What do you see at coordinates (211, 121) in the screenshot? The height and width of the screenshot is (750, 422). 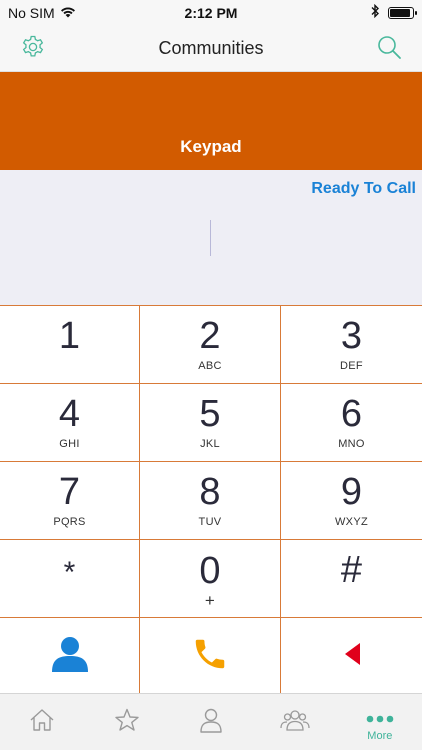 I see `keypad-header: Keypad` at bounding box center [211, 121].